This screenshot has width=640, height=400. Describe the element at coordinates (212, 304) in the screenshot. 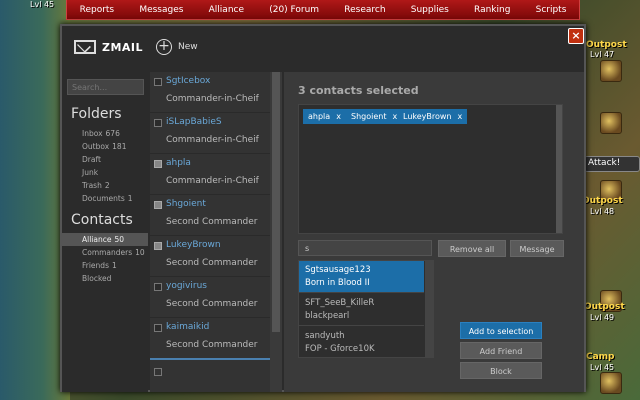

I see `contact-role: Second Commander` at that location.